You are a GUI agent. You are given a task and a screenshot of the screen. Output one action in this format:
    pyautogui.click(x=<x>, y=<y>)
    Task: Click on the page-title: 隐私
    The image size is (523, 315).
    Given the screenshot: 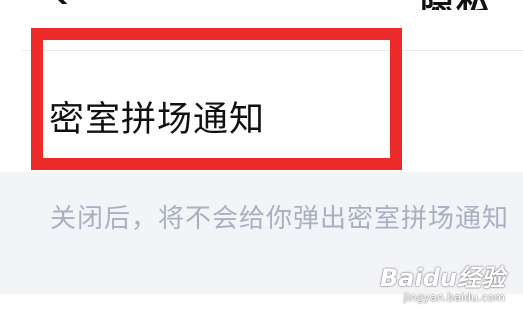 What is the action you would take?
    pyautogui.click(x=456, y=5)
    